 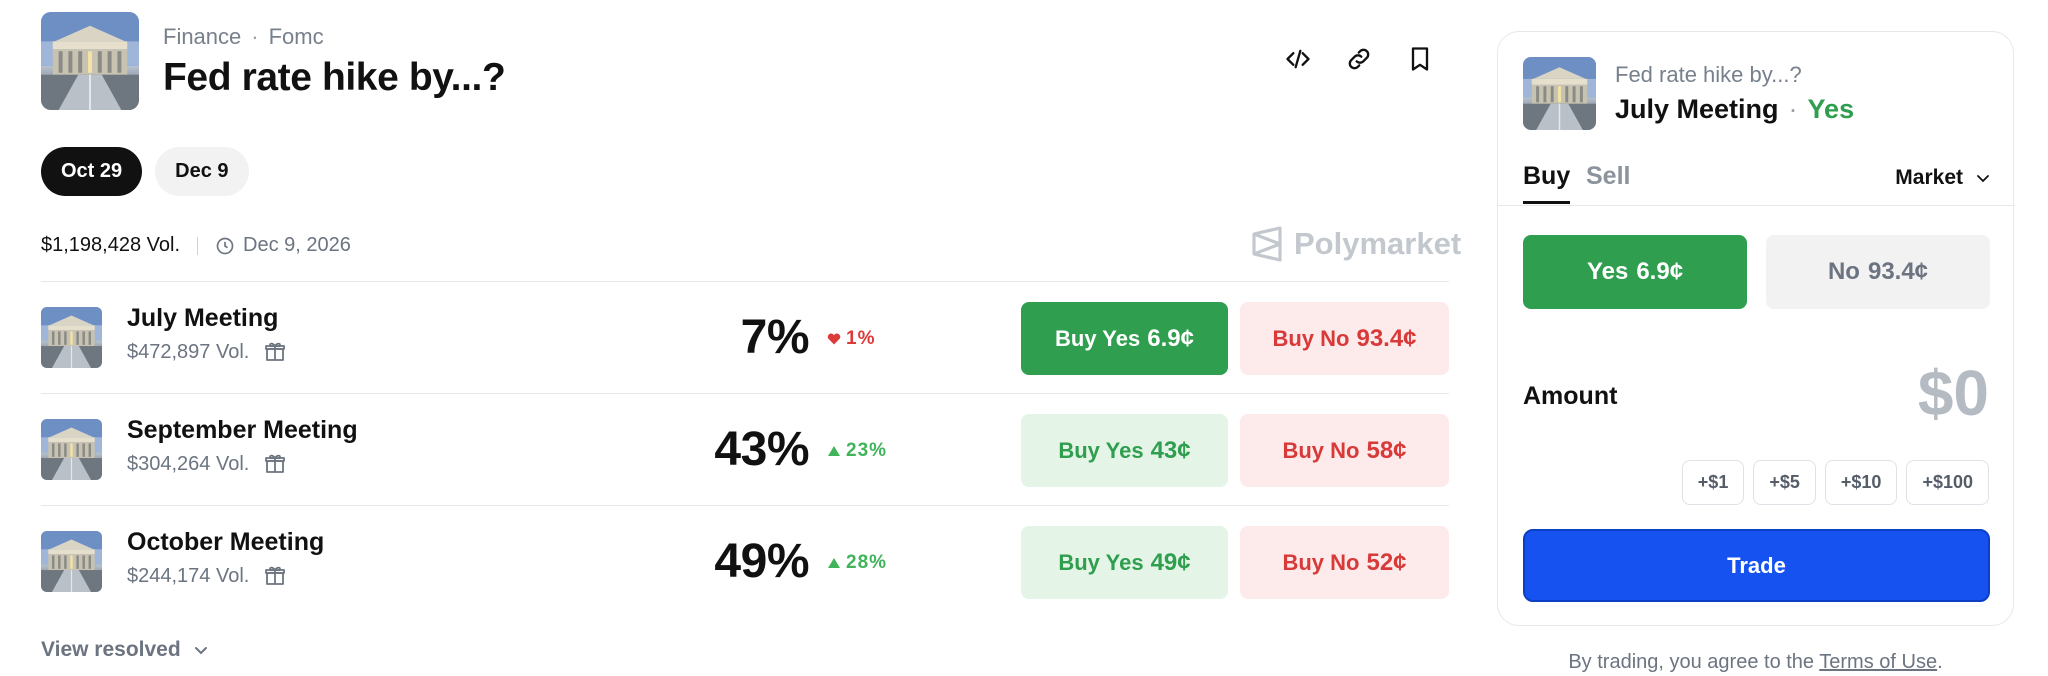 I want to click on trade-button: Trade, so click(x=1756, y=565).